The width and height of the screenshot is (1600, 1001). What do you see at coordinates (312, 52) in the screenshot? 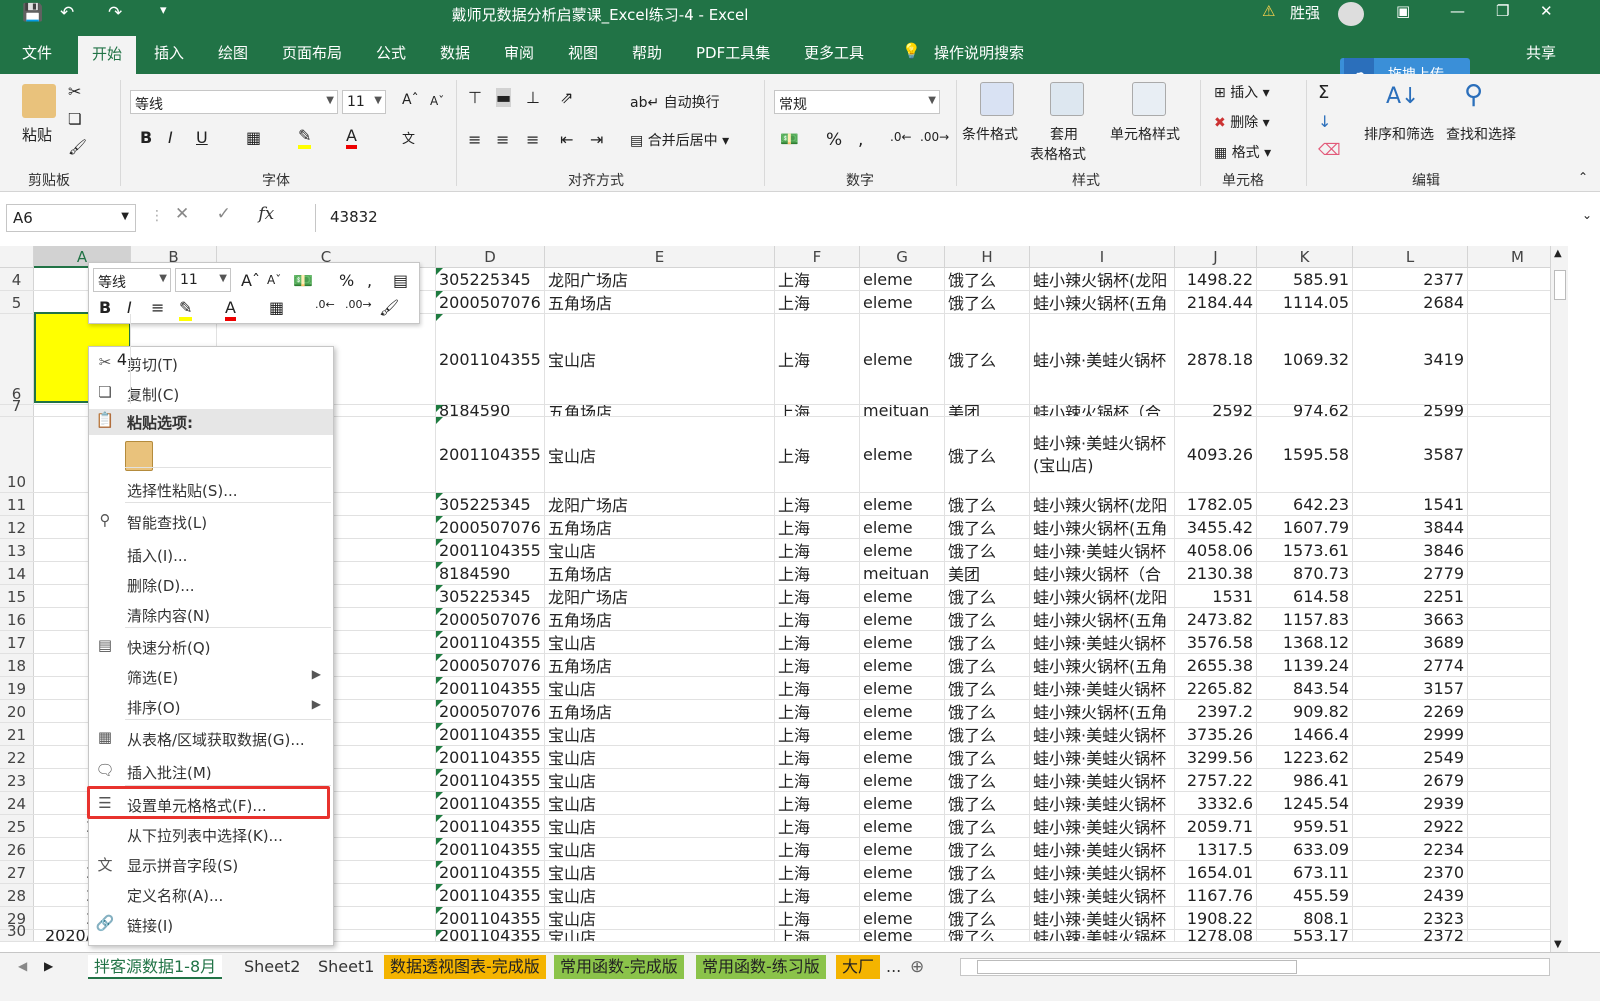
I see `tab-page-layout: 页面布局` at bounding box center [312, 52].